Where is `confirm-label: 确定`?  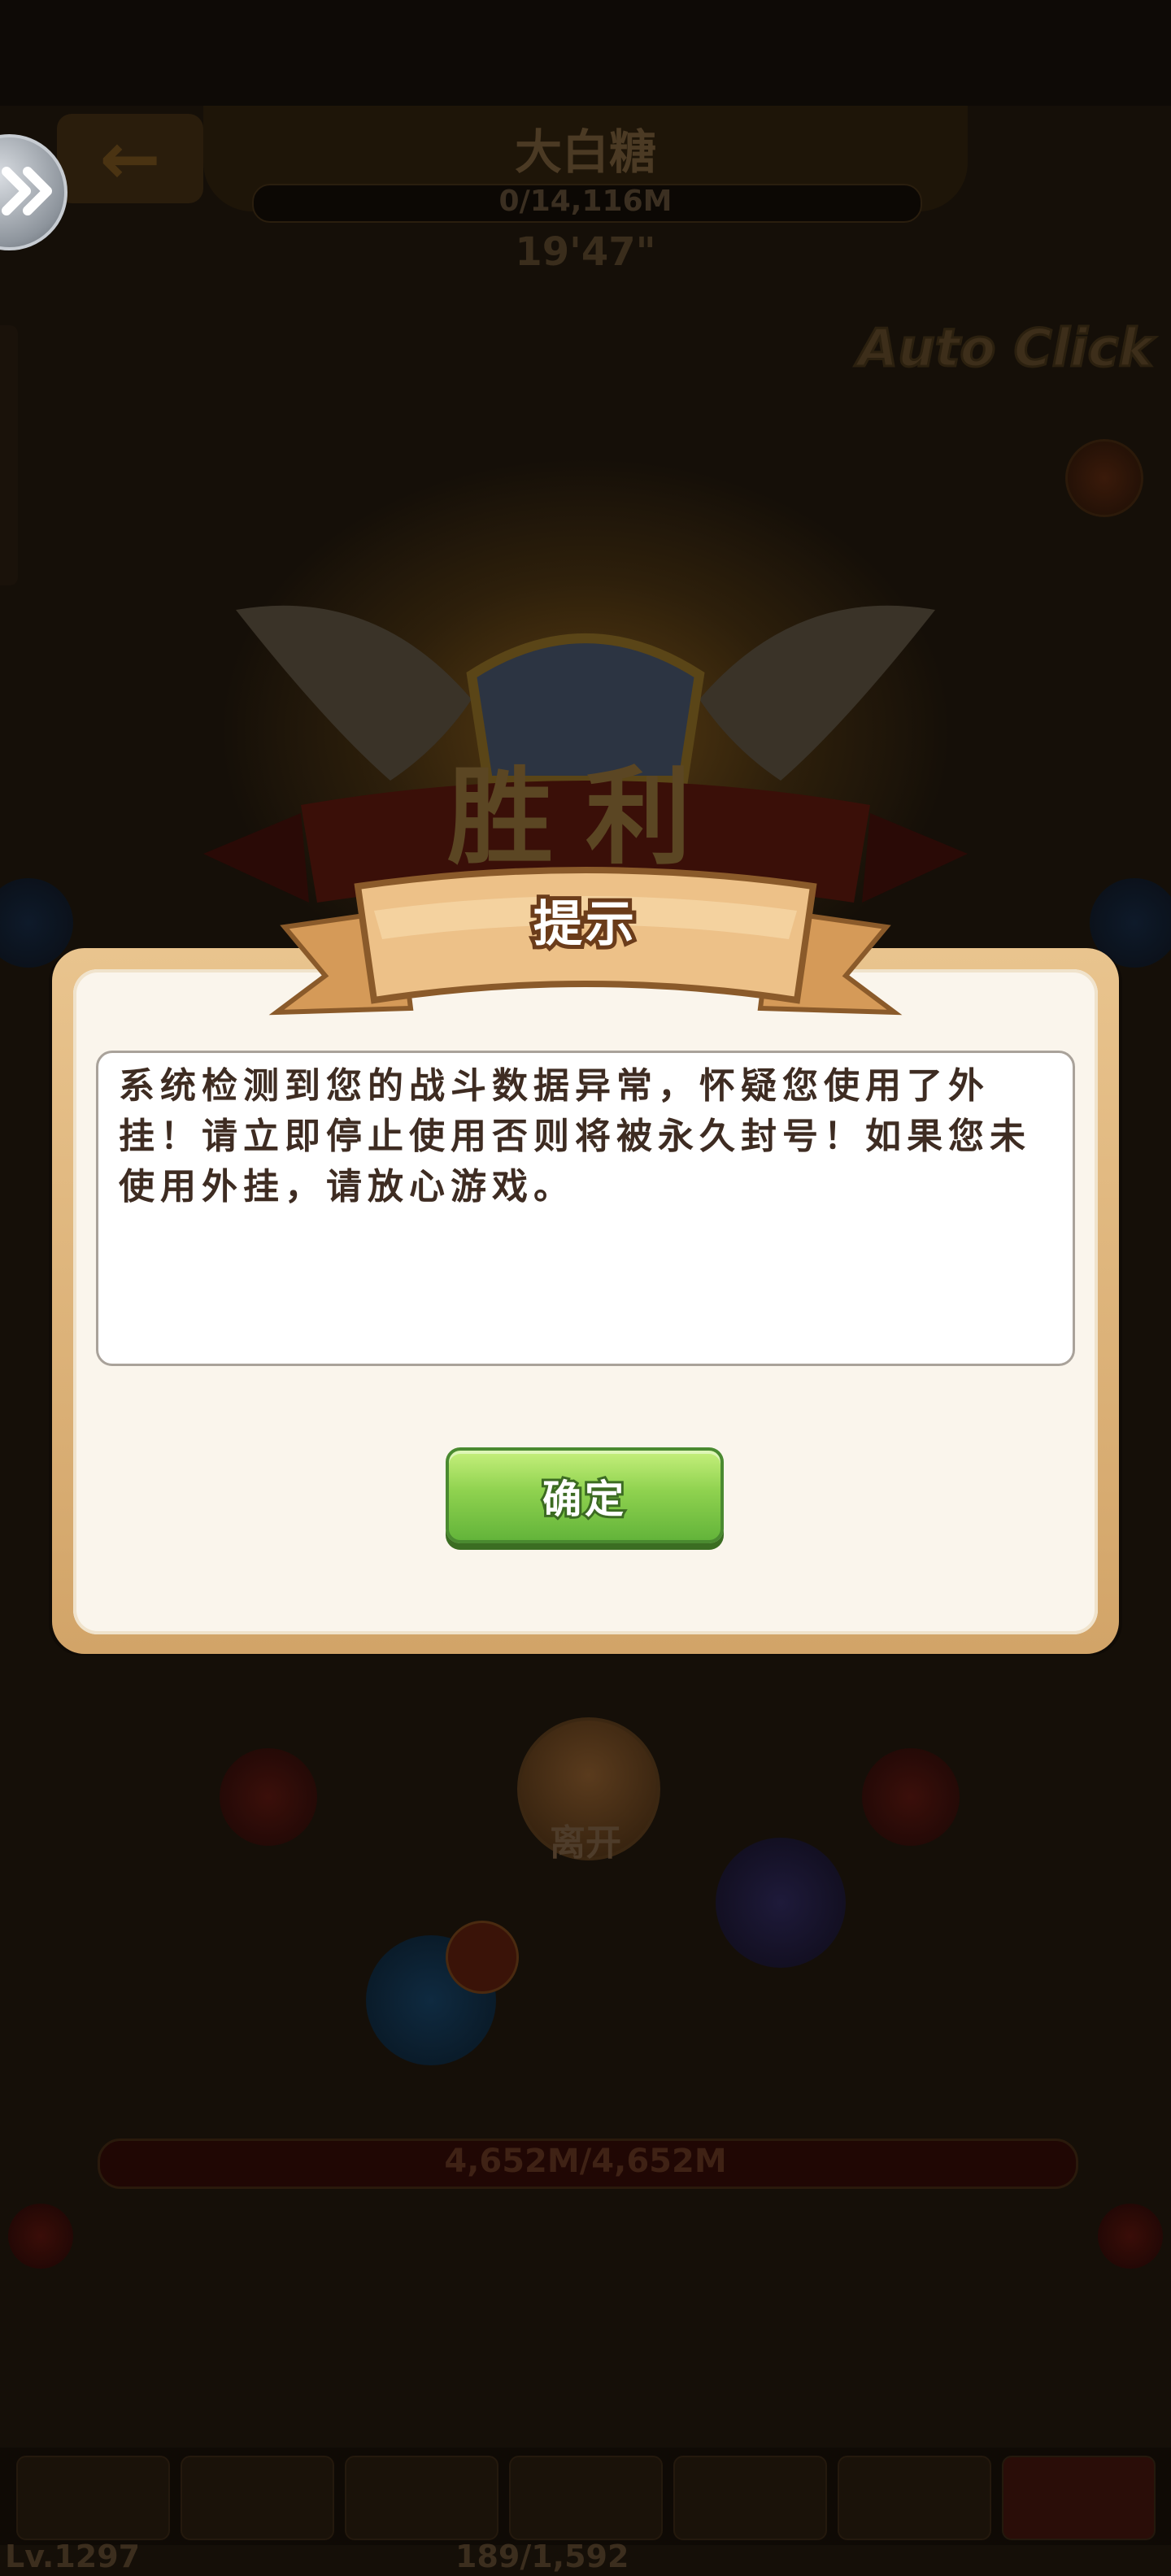 confirm-label: 确定 is located at coordinates (583, 1500).